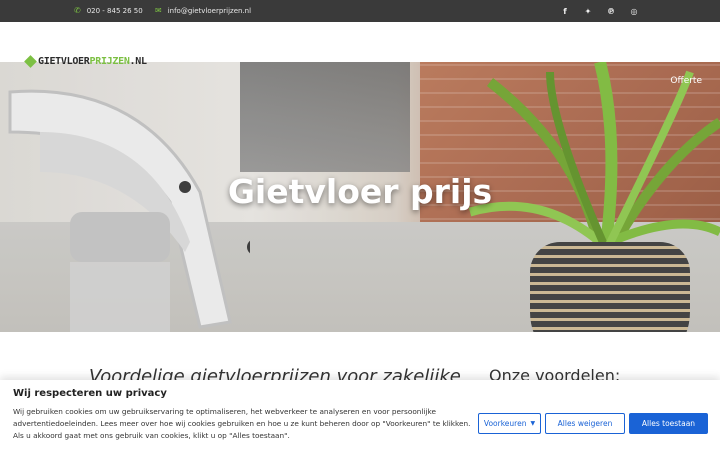  I want to click on logo-text-part3: .NL, so click(138, 61).